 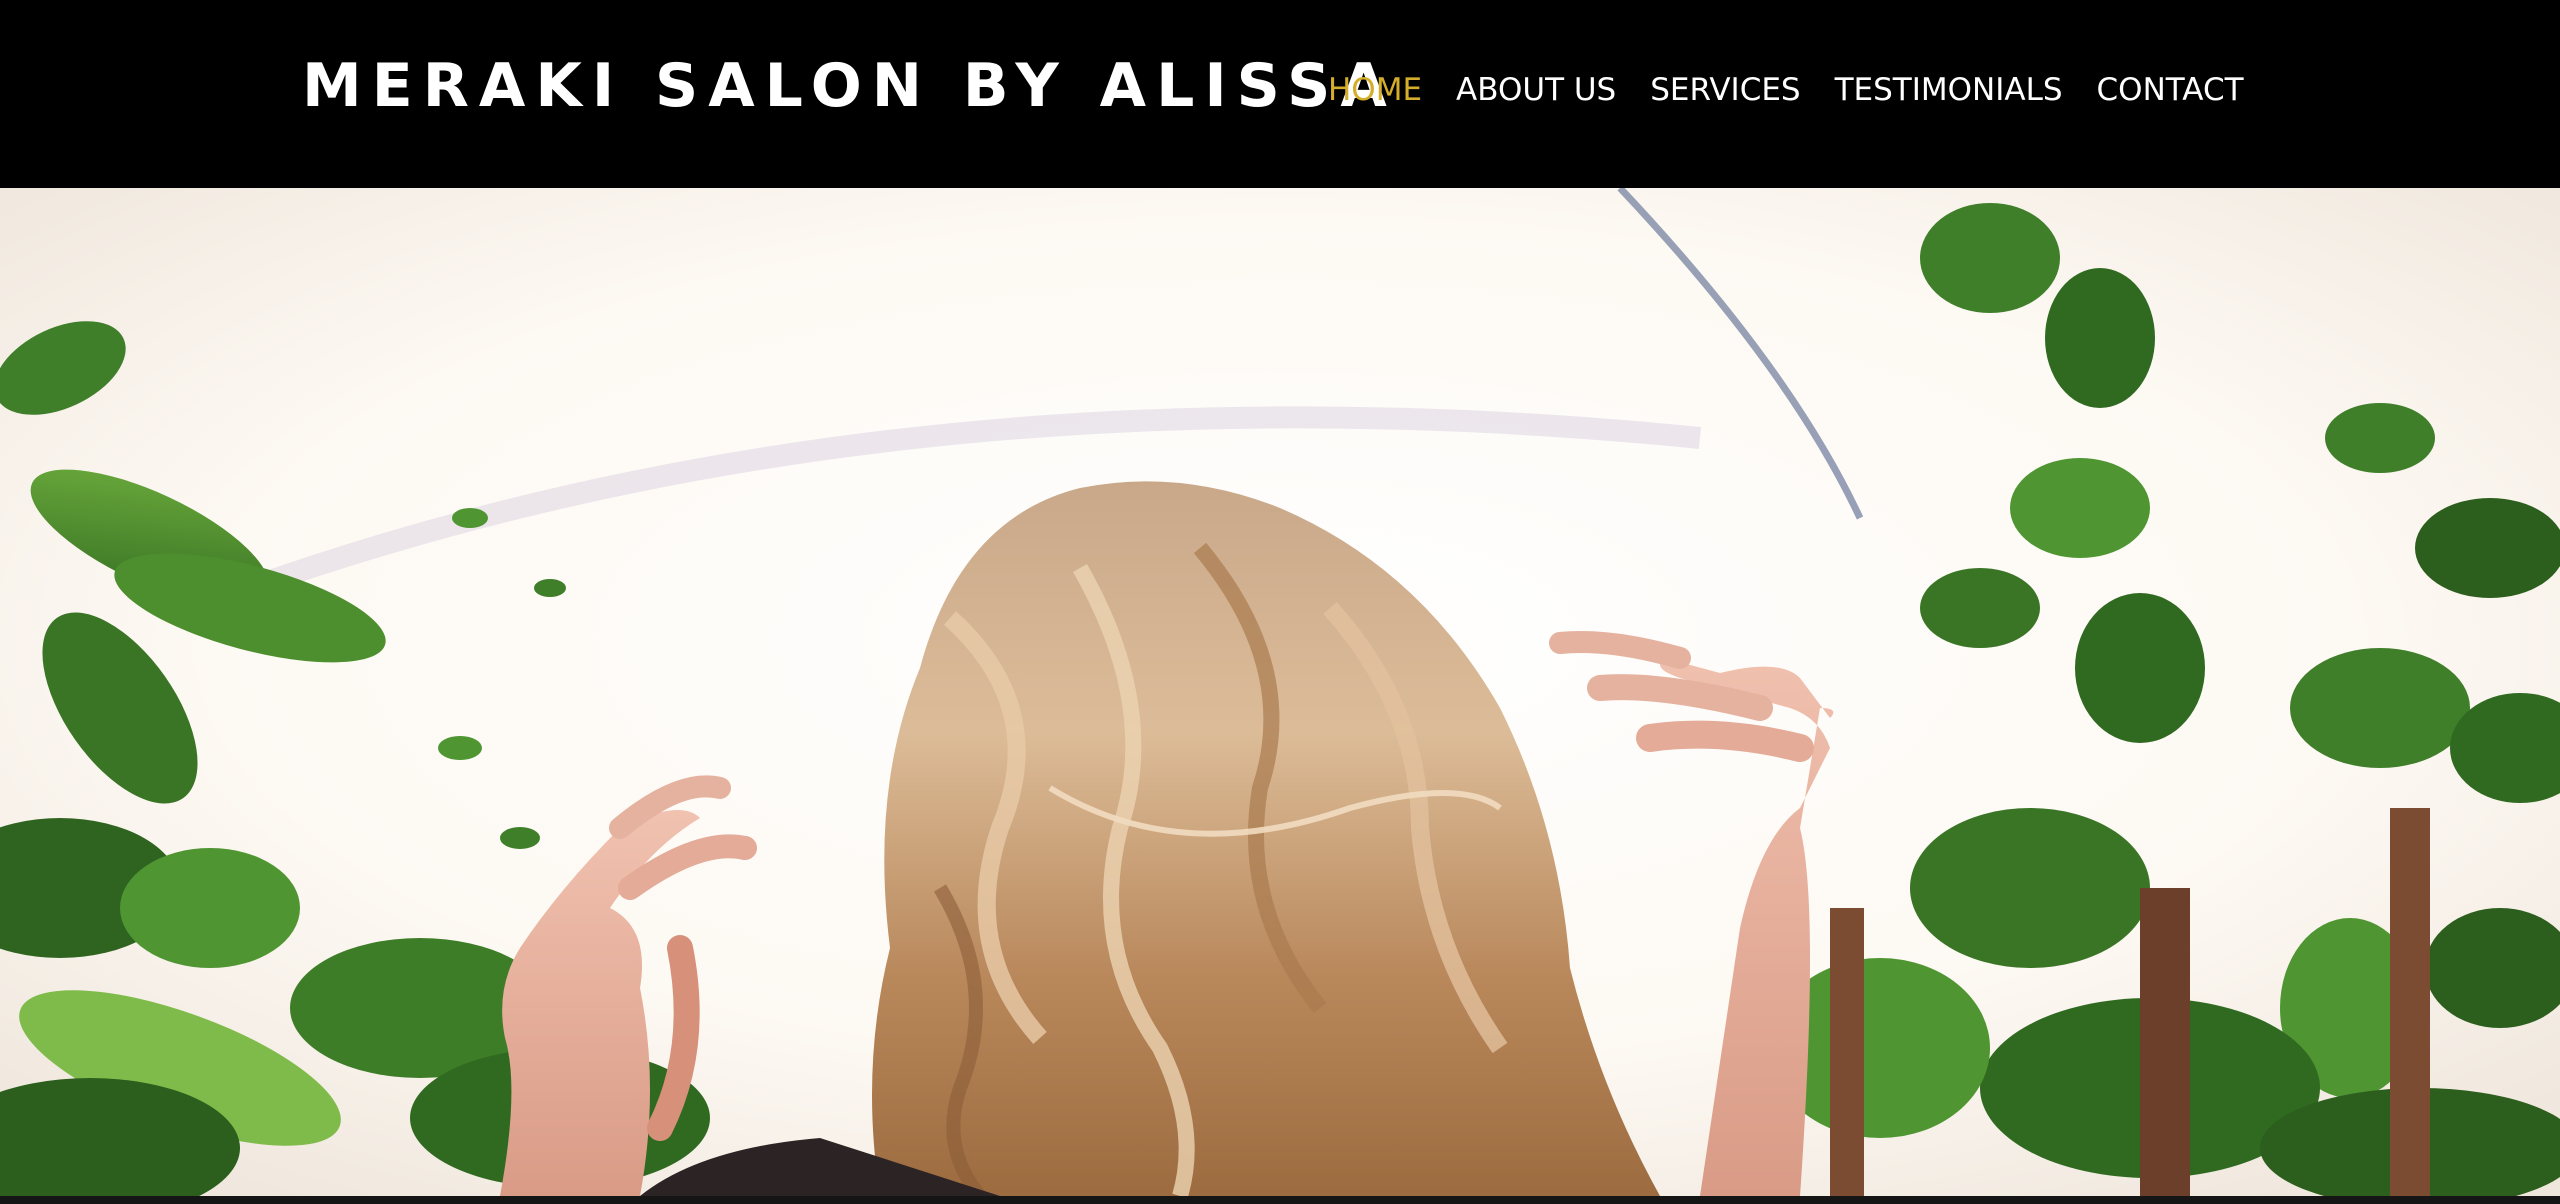 What do you see at coordinates (849, 86) in the screenshot?
I see `site-logo-text: MERAKI SALON BY ALISSA` at bounding box center [849, 86].